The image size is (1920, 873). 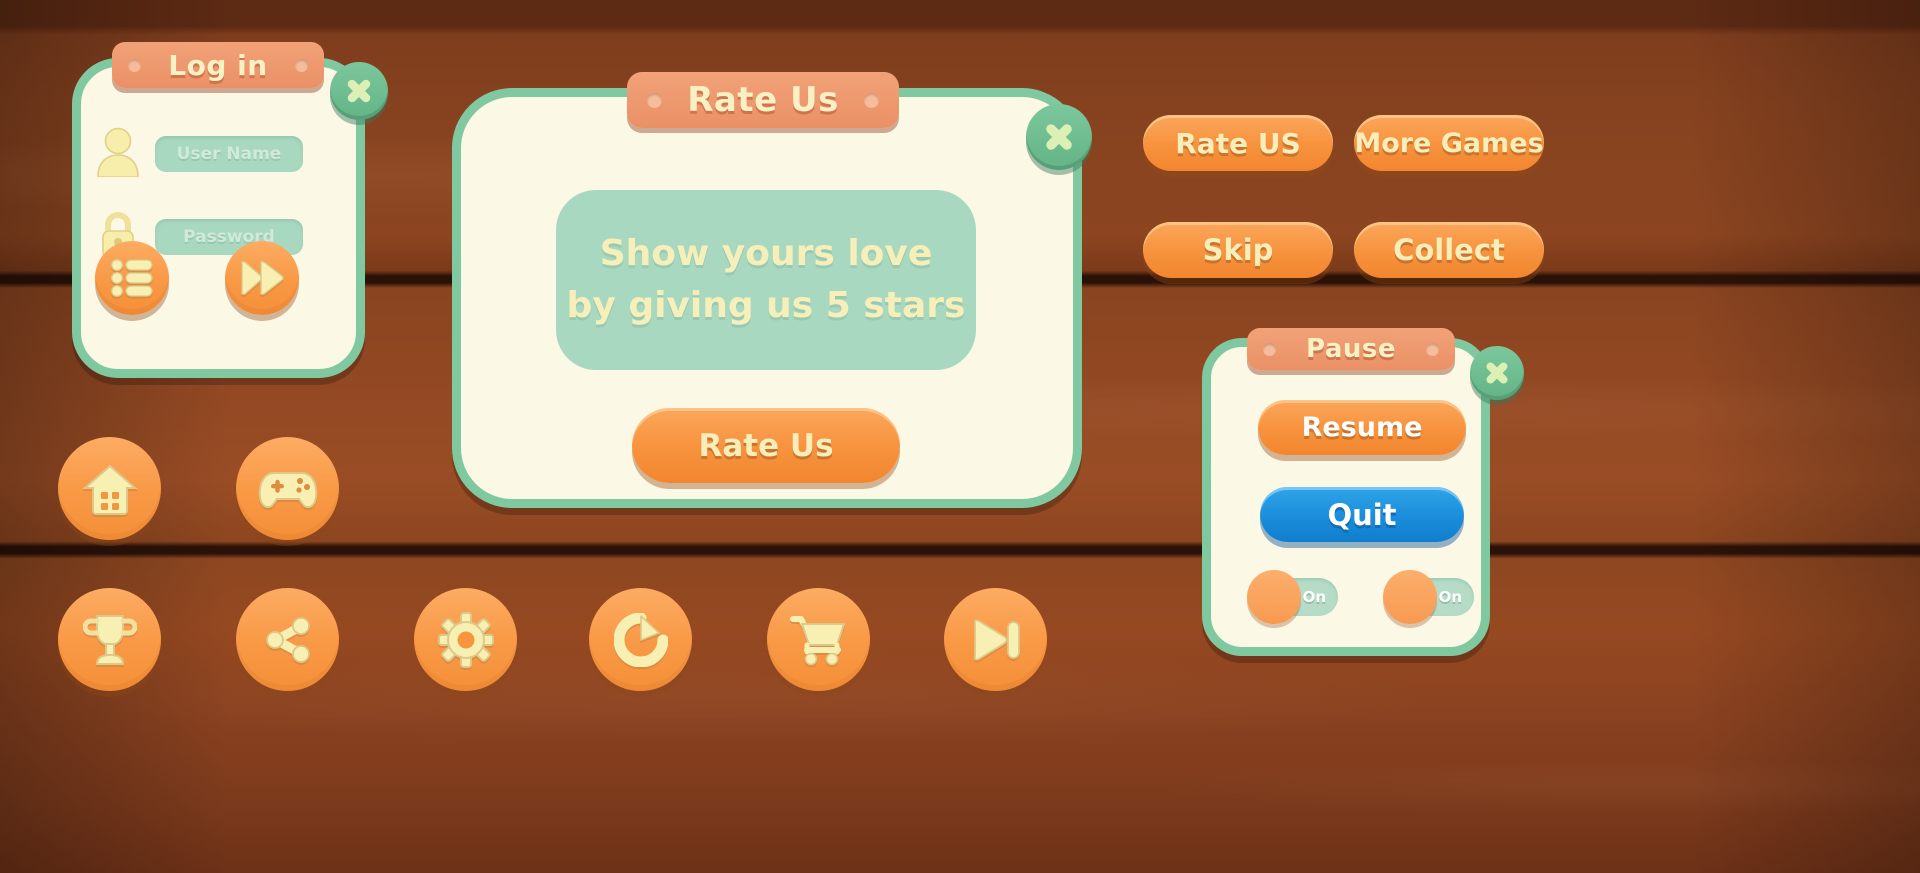 I want to click on resume-button: Resume, so click(x=1362, y=427).